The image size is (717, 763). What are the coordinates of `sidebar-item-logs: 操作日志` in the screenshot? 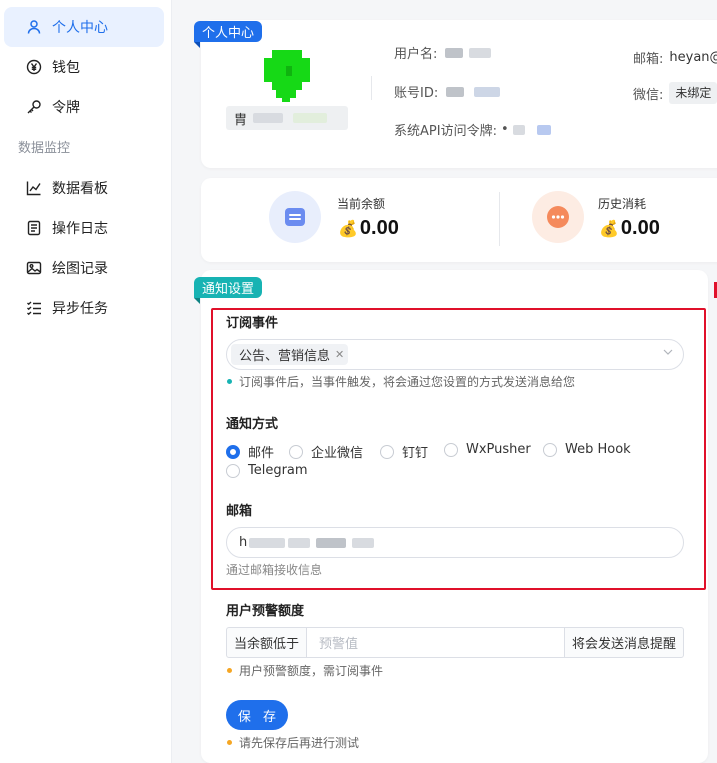 It's located at (84, 228).